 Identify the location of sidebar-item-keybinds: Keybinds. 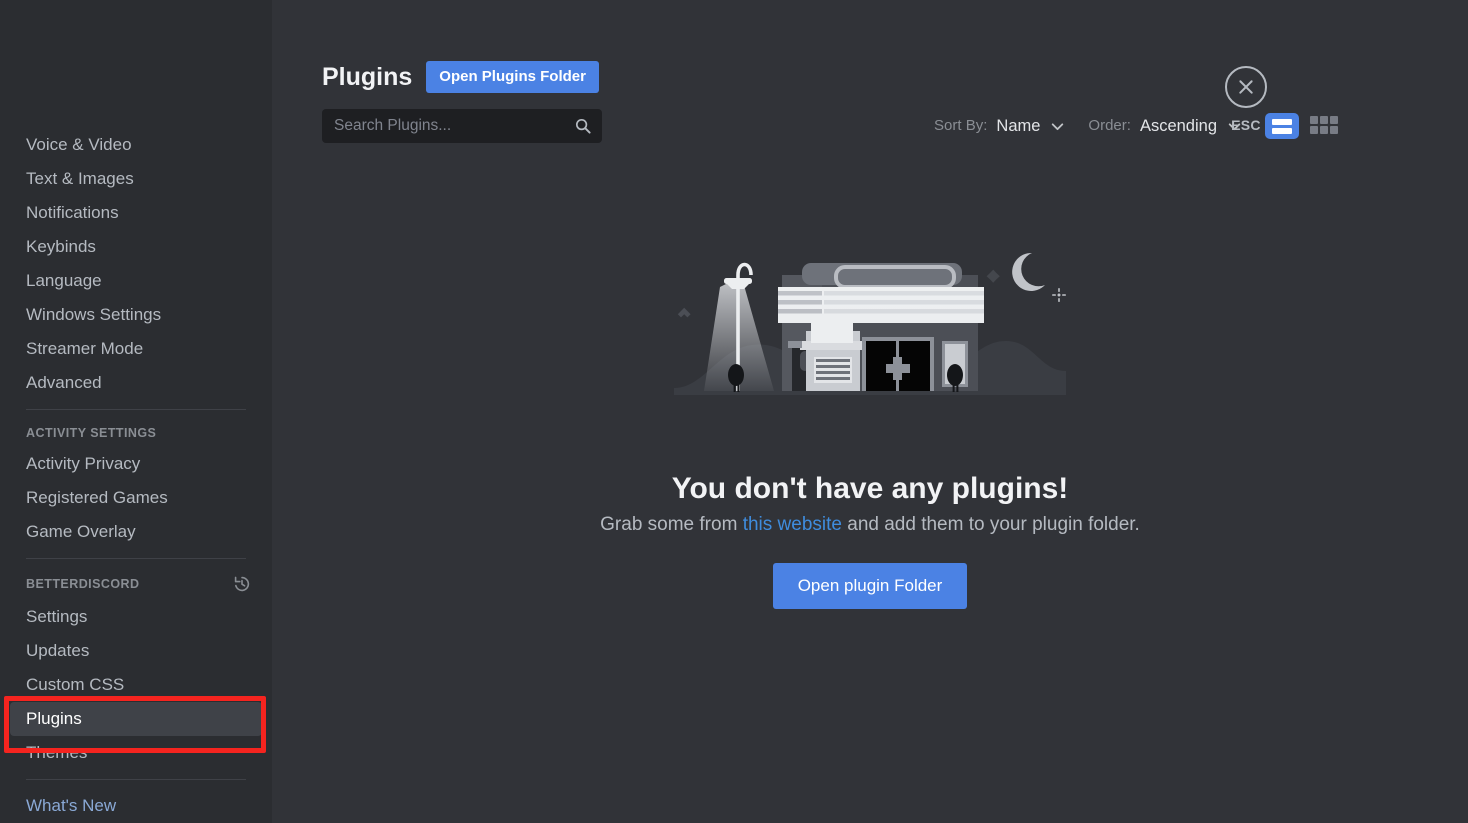
(136, 247).